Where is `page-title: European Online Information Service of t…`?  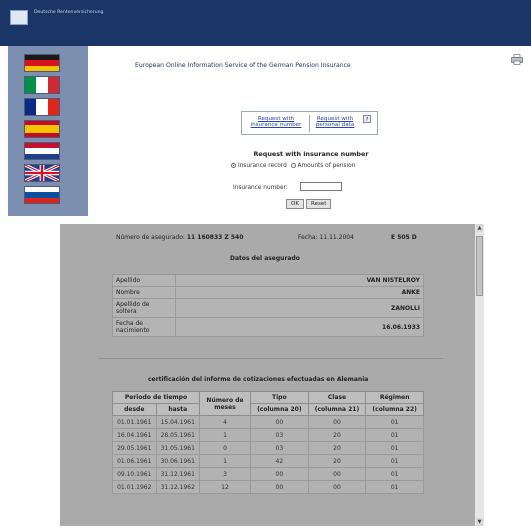
page-title: European Online Information Service of t… is located at coordinates (243, 65).